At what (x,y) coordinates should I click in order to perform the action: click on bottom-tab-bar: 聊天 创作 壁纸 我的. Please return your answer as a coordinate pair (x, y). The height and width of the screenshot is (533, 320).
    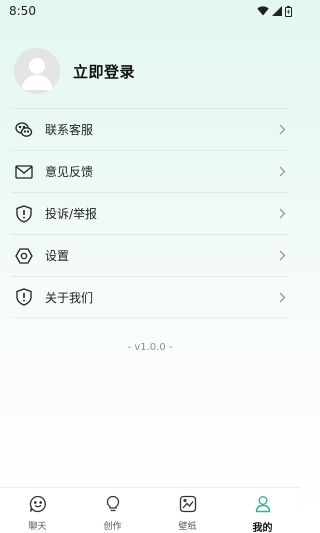
    Looking at the image, I should click on (150, 510).